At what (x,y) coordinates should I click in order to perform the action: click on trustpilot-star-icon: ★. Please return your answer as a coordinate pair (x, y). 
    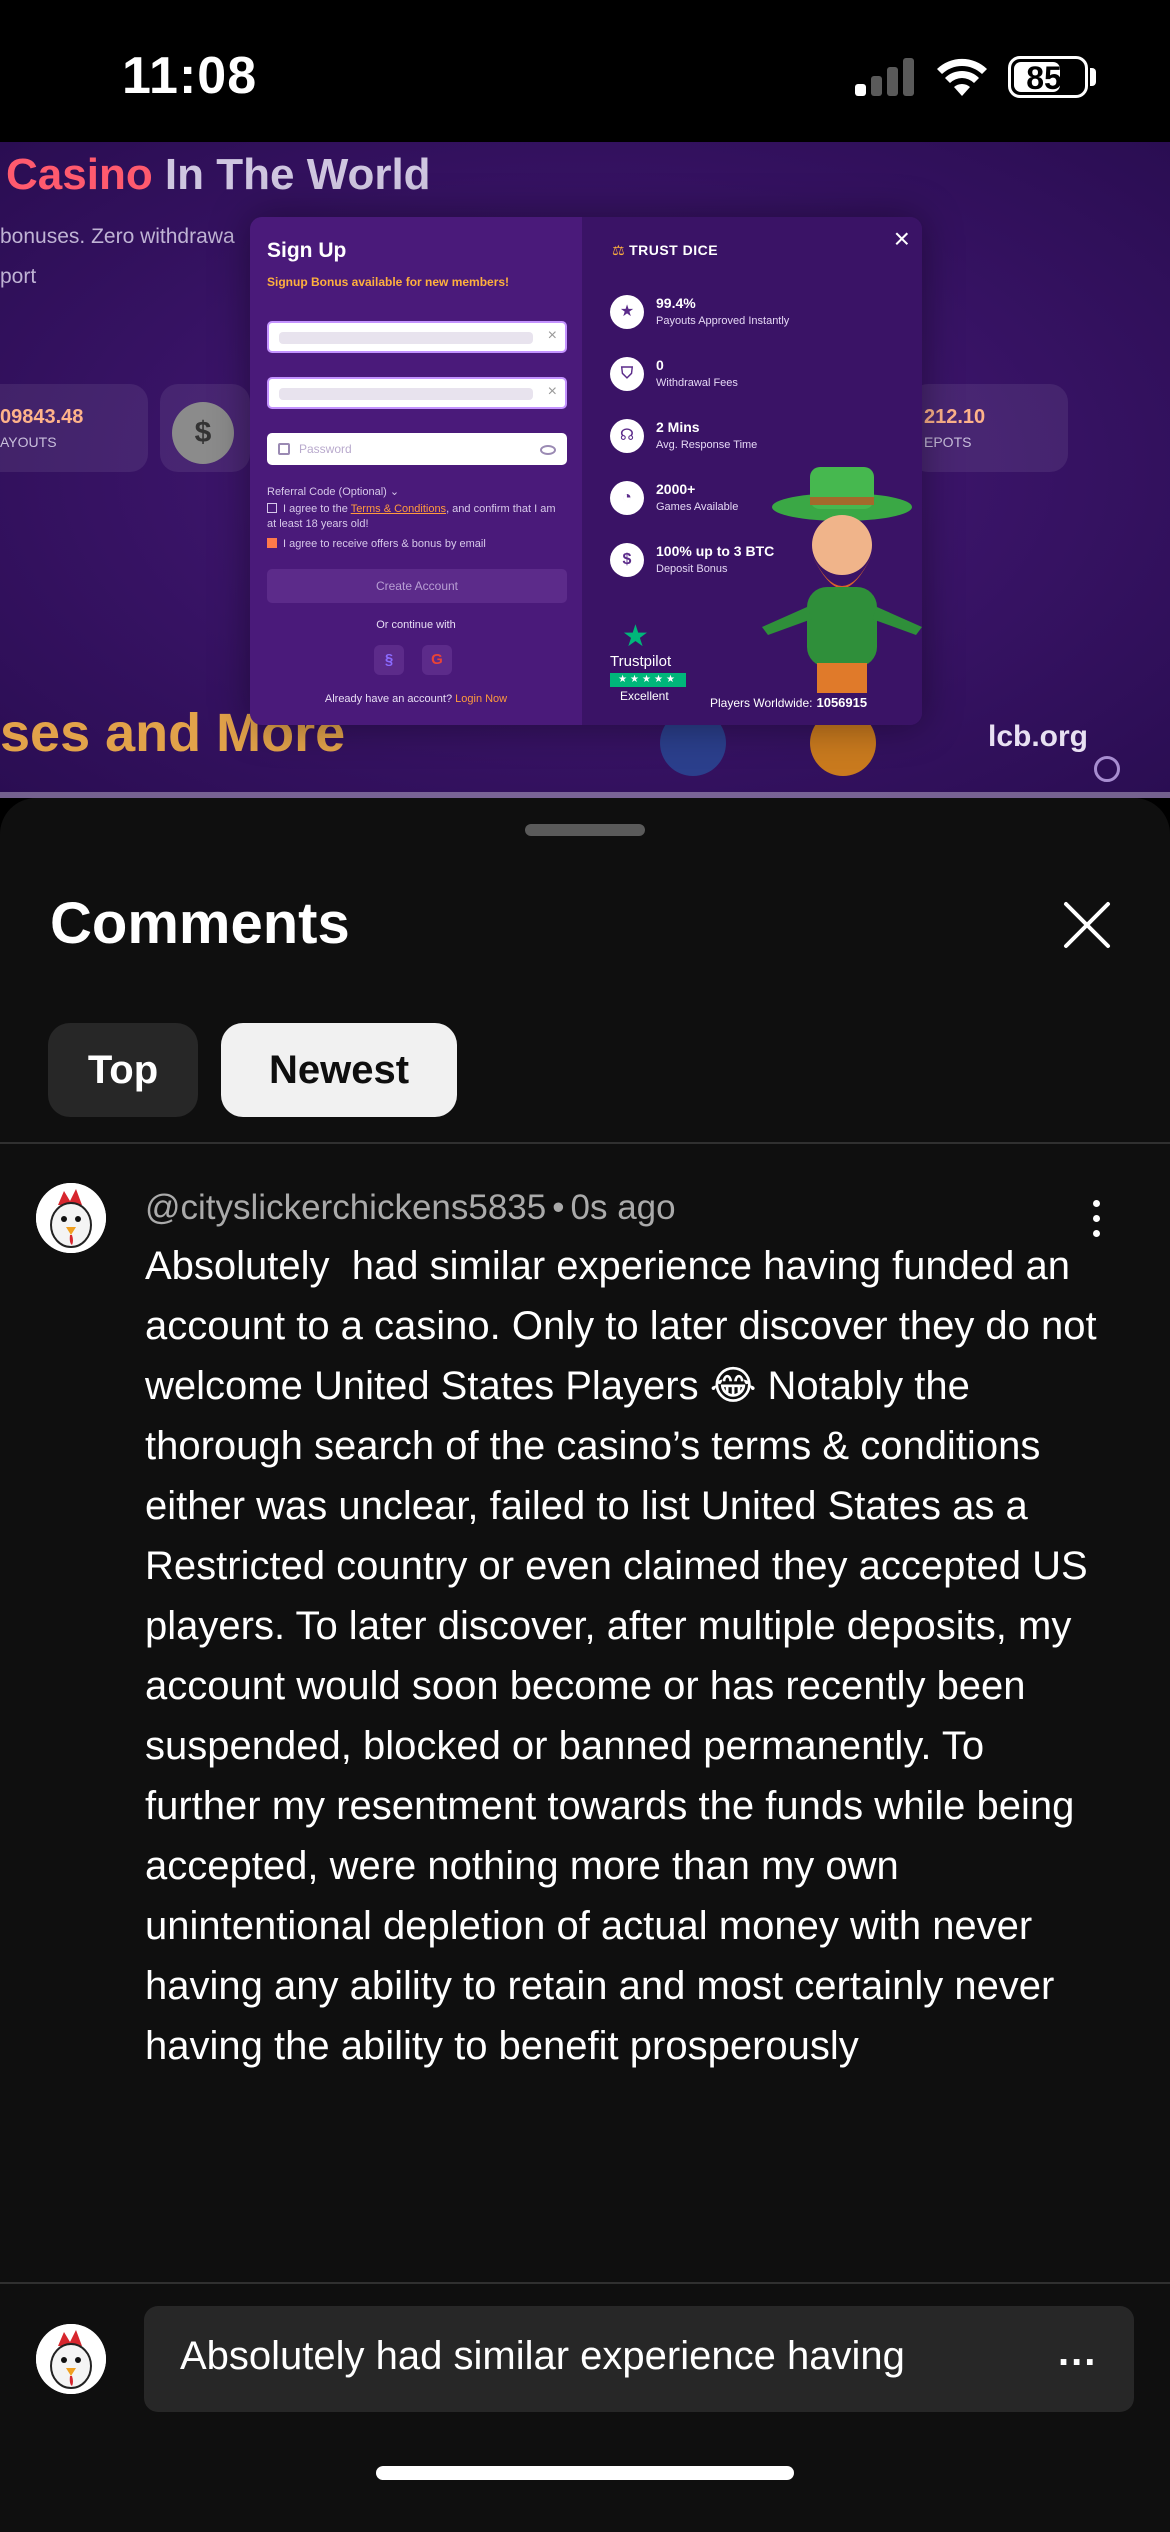
    Looking at the image, I should click on (635, 636).